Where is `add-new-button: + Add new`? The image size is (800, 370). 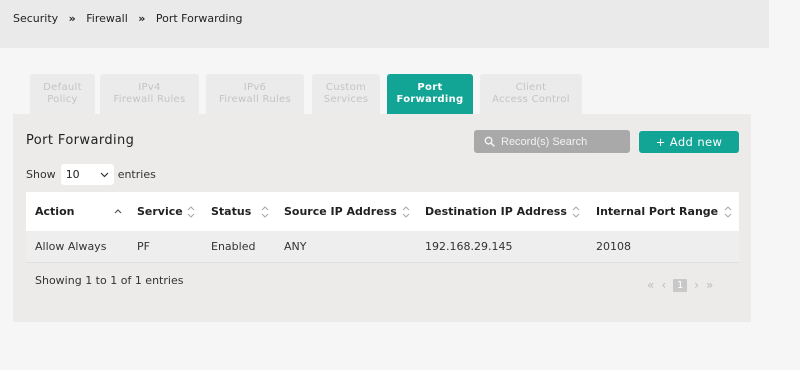 add-new-button: + Add new is located at coordinates (689, 142).